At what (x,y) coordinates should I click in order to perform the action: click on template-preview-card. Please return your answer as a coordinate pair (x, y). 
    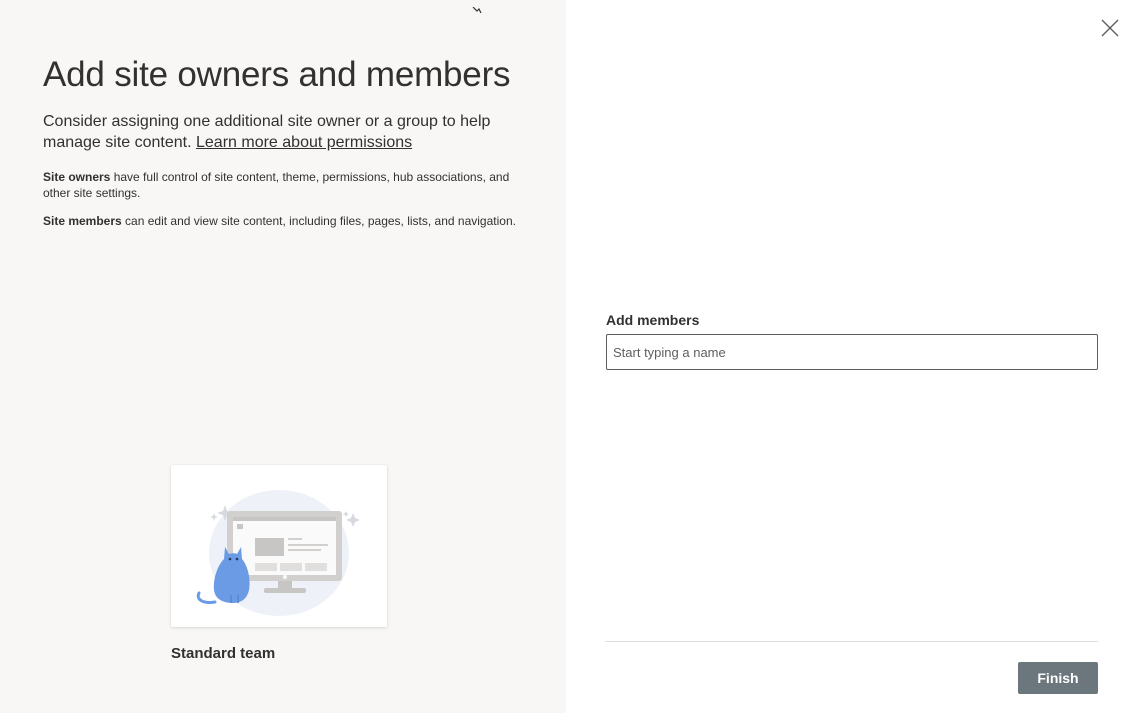
    Looking at the image, I should click on (279, 546).